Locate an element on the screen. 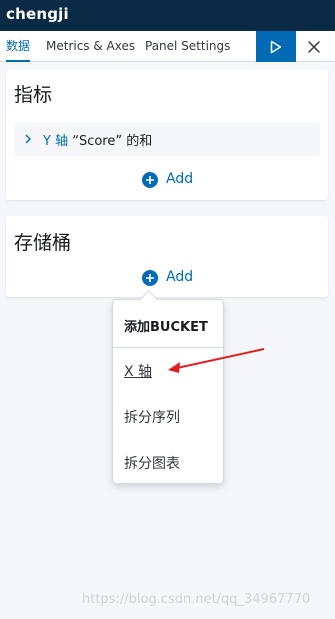 Image resolution: width=335 pixels, height=619 pixels. watermark: https://blog.csdn.net/qq_34967770 is located at coordinates (196, 599).